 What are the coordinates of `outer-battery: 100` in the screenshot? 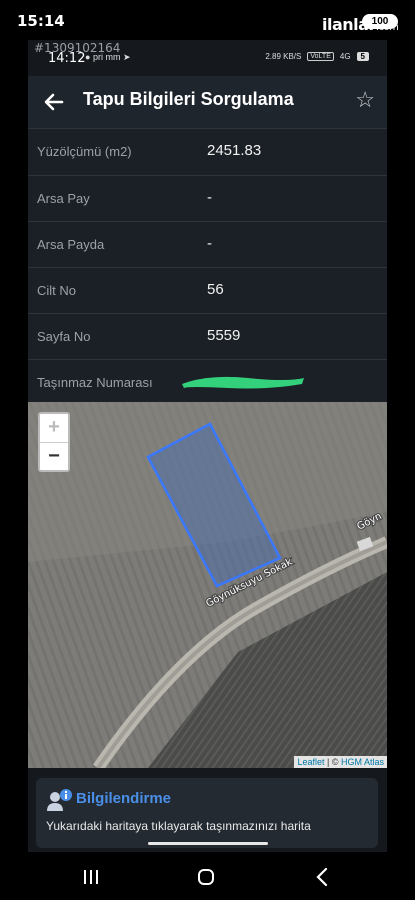 It's located at (380, 21).